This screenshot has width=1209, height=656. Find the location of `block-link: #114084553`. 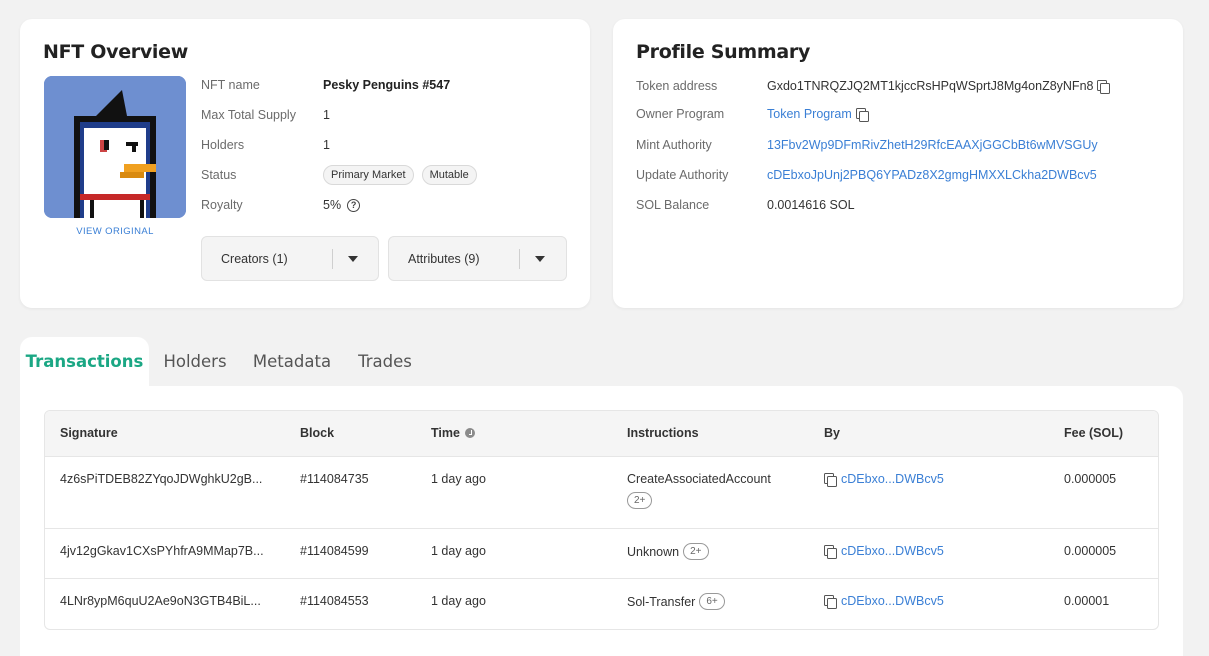

block-link: #114084553 is located at coordinates (334, 601).